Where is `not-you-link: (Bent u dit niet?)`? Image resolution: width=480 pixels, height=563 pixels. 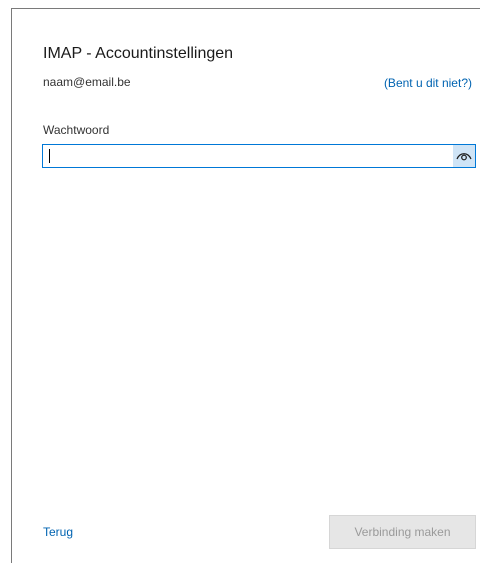 not-you-link: (Bent u dit niet?) is located at coordinates (428, 83).